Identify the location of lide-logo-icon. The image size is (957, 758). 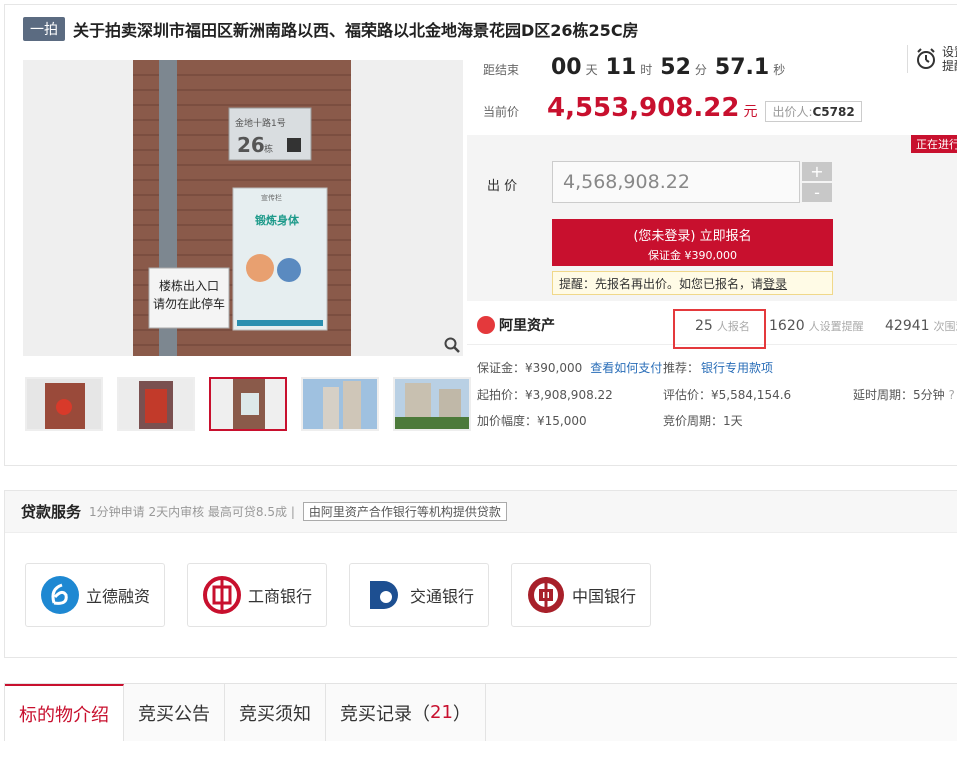
(59, 595).